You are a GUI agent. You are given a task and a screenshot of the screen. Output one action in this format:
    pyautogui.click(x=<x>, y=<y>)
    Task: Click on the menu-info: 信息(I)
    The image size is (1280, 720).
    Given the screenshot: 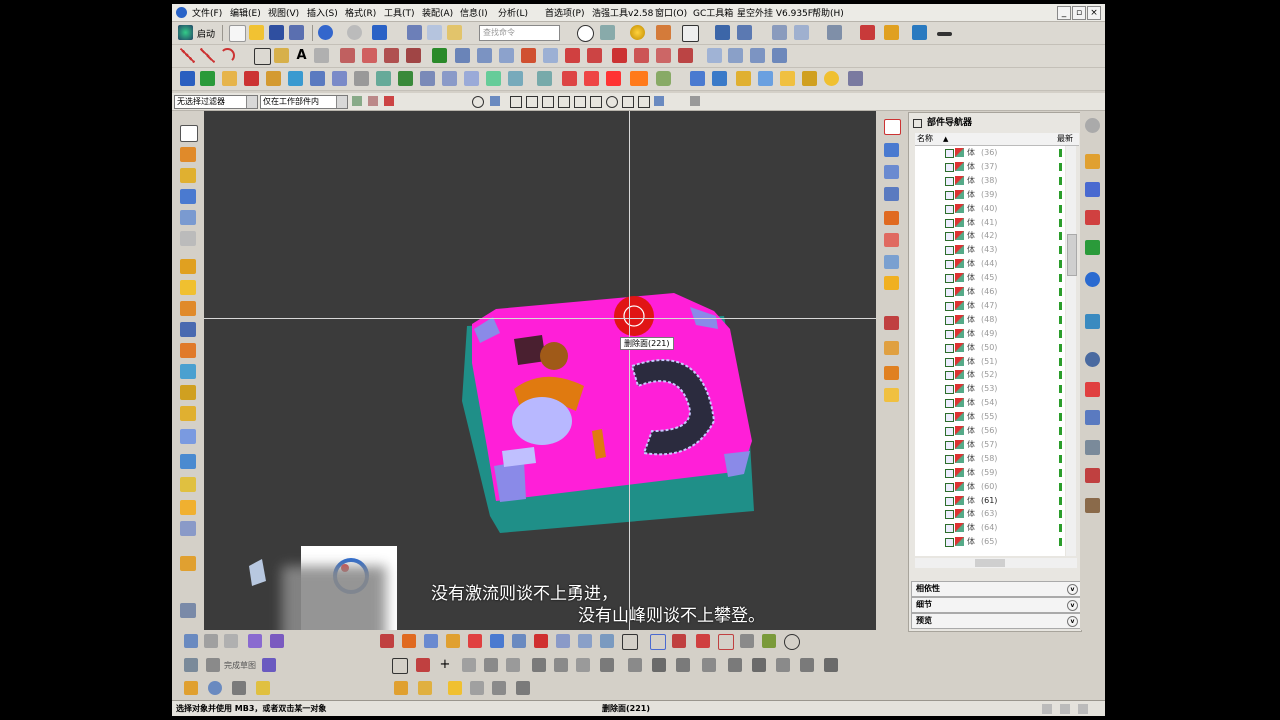 What is the action you would take?
    pyautogui.click(x=474, y=12)
    